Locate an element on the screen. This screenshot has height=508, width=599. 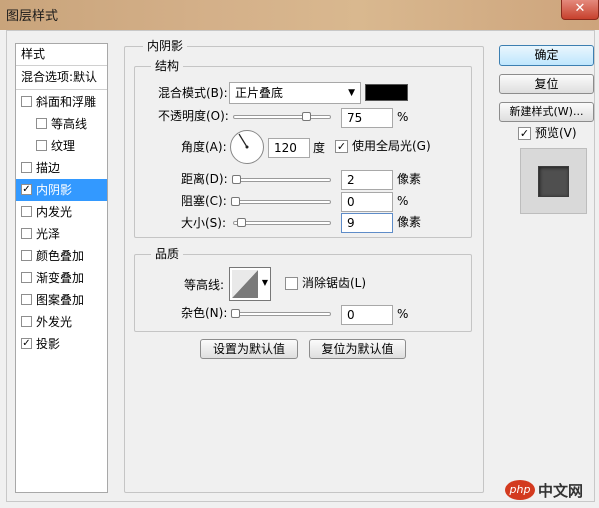
style-item: ✓ 投影 is located at coordinates (61, 344).